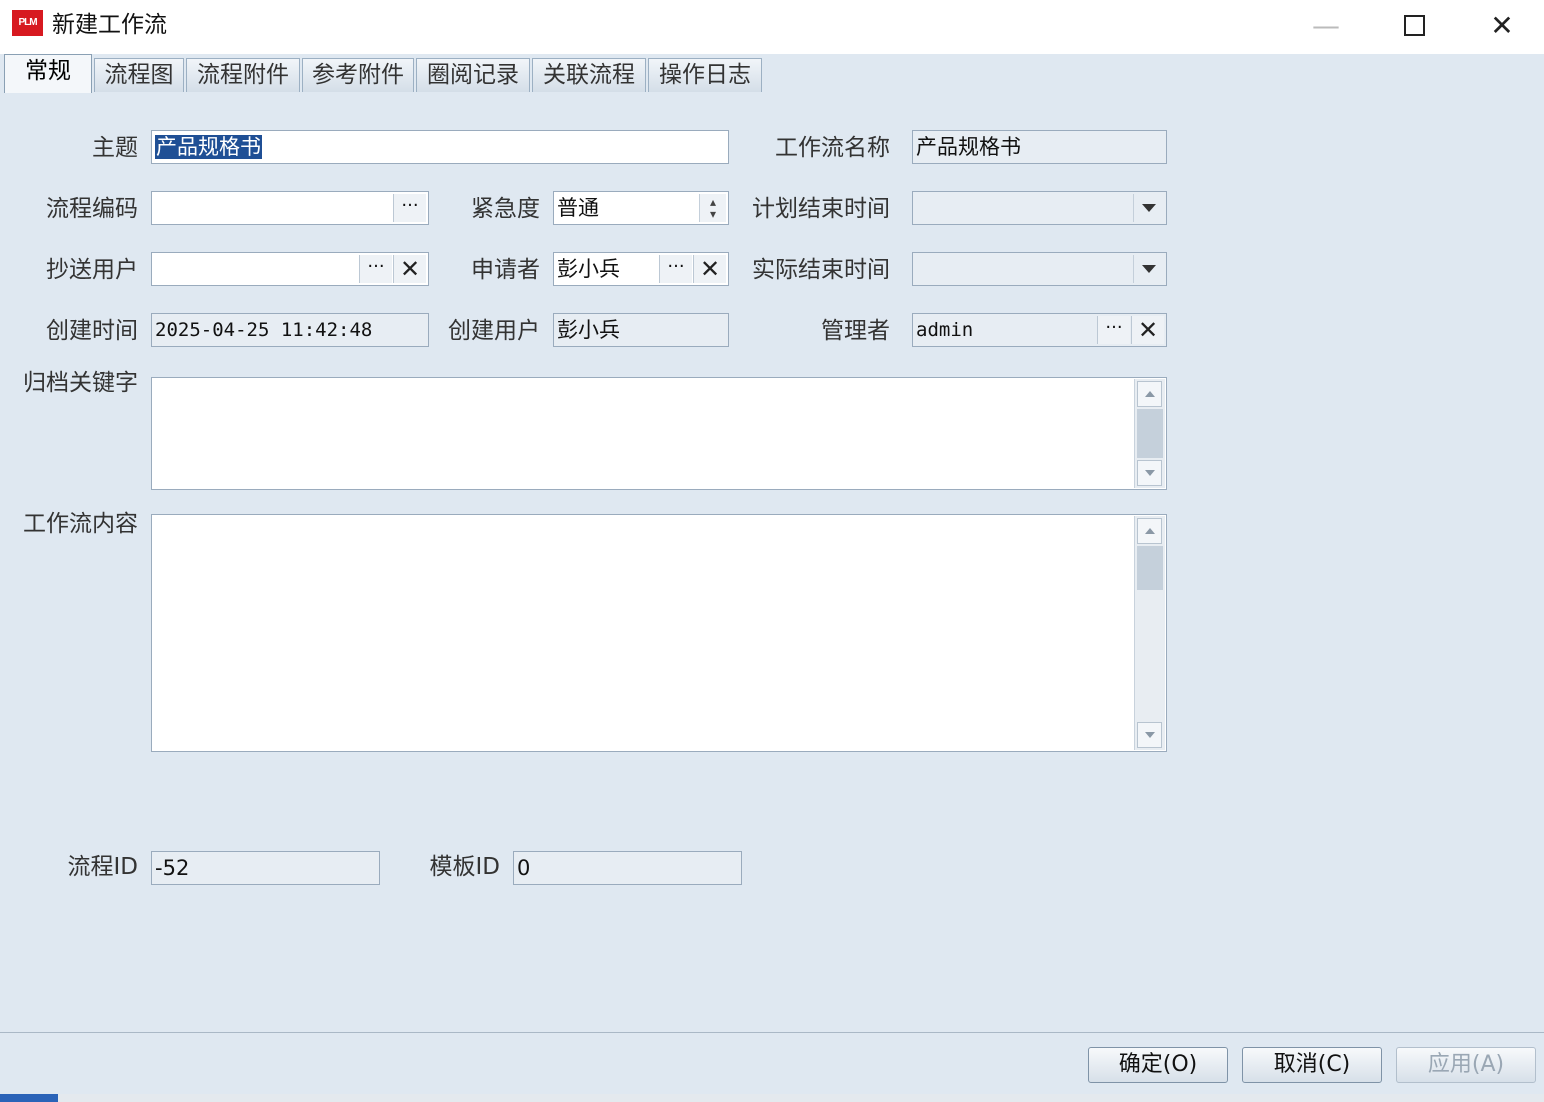  What do you see at coordinates (109, 25) in the screenshot?
I see `window-title: 新建工作流` at bounding box center [109, 25].